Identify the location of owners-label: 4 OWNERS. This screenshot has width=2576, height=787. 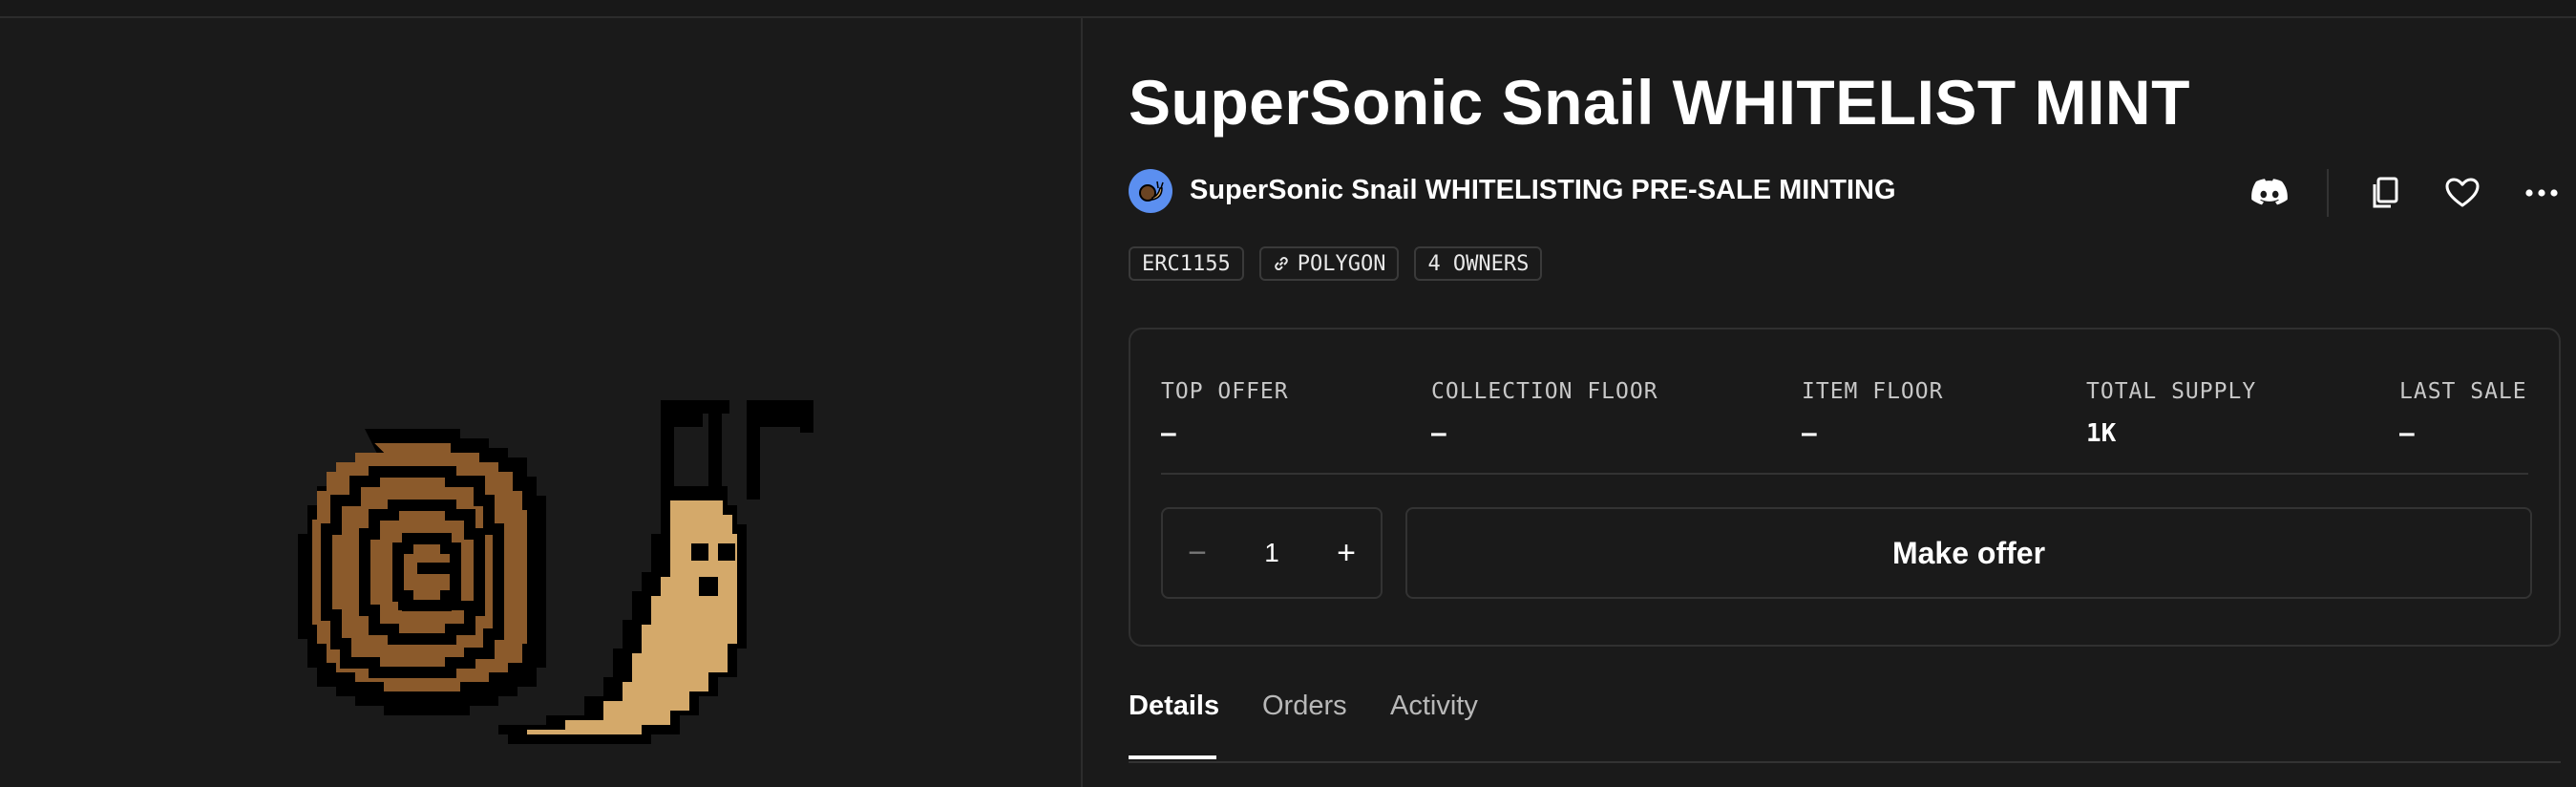
(1478, 263).